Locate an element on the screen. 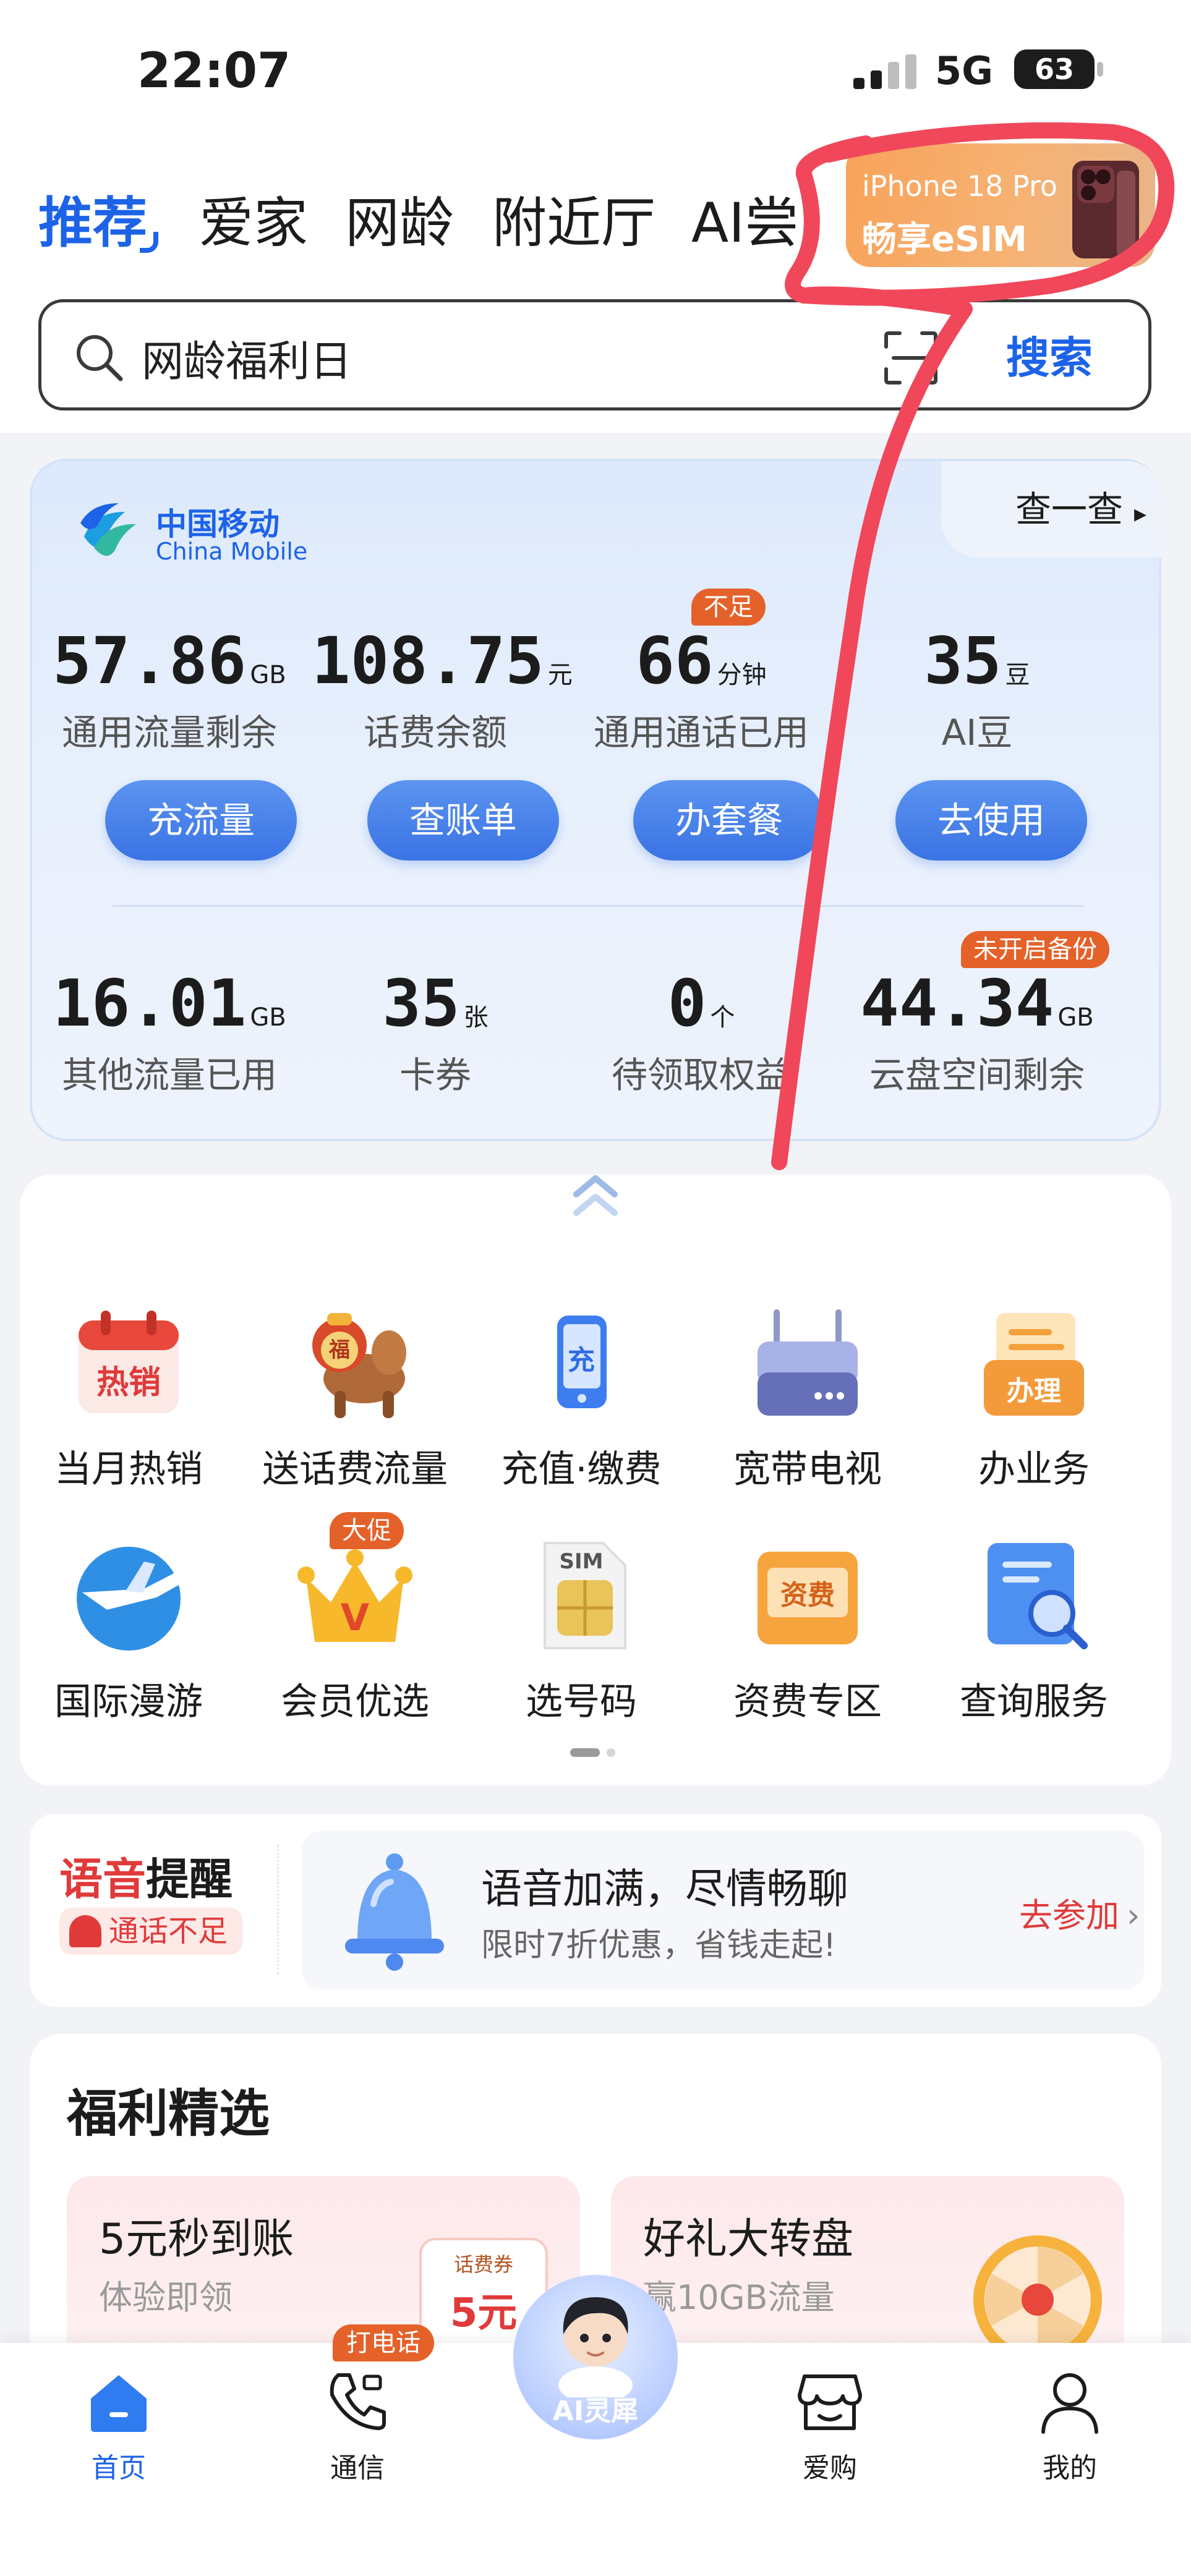 The image size is (1191, 2576). section-title: 福利精选 is located at coordinates (168, 2114).